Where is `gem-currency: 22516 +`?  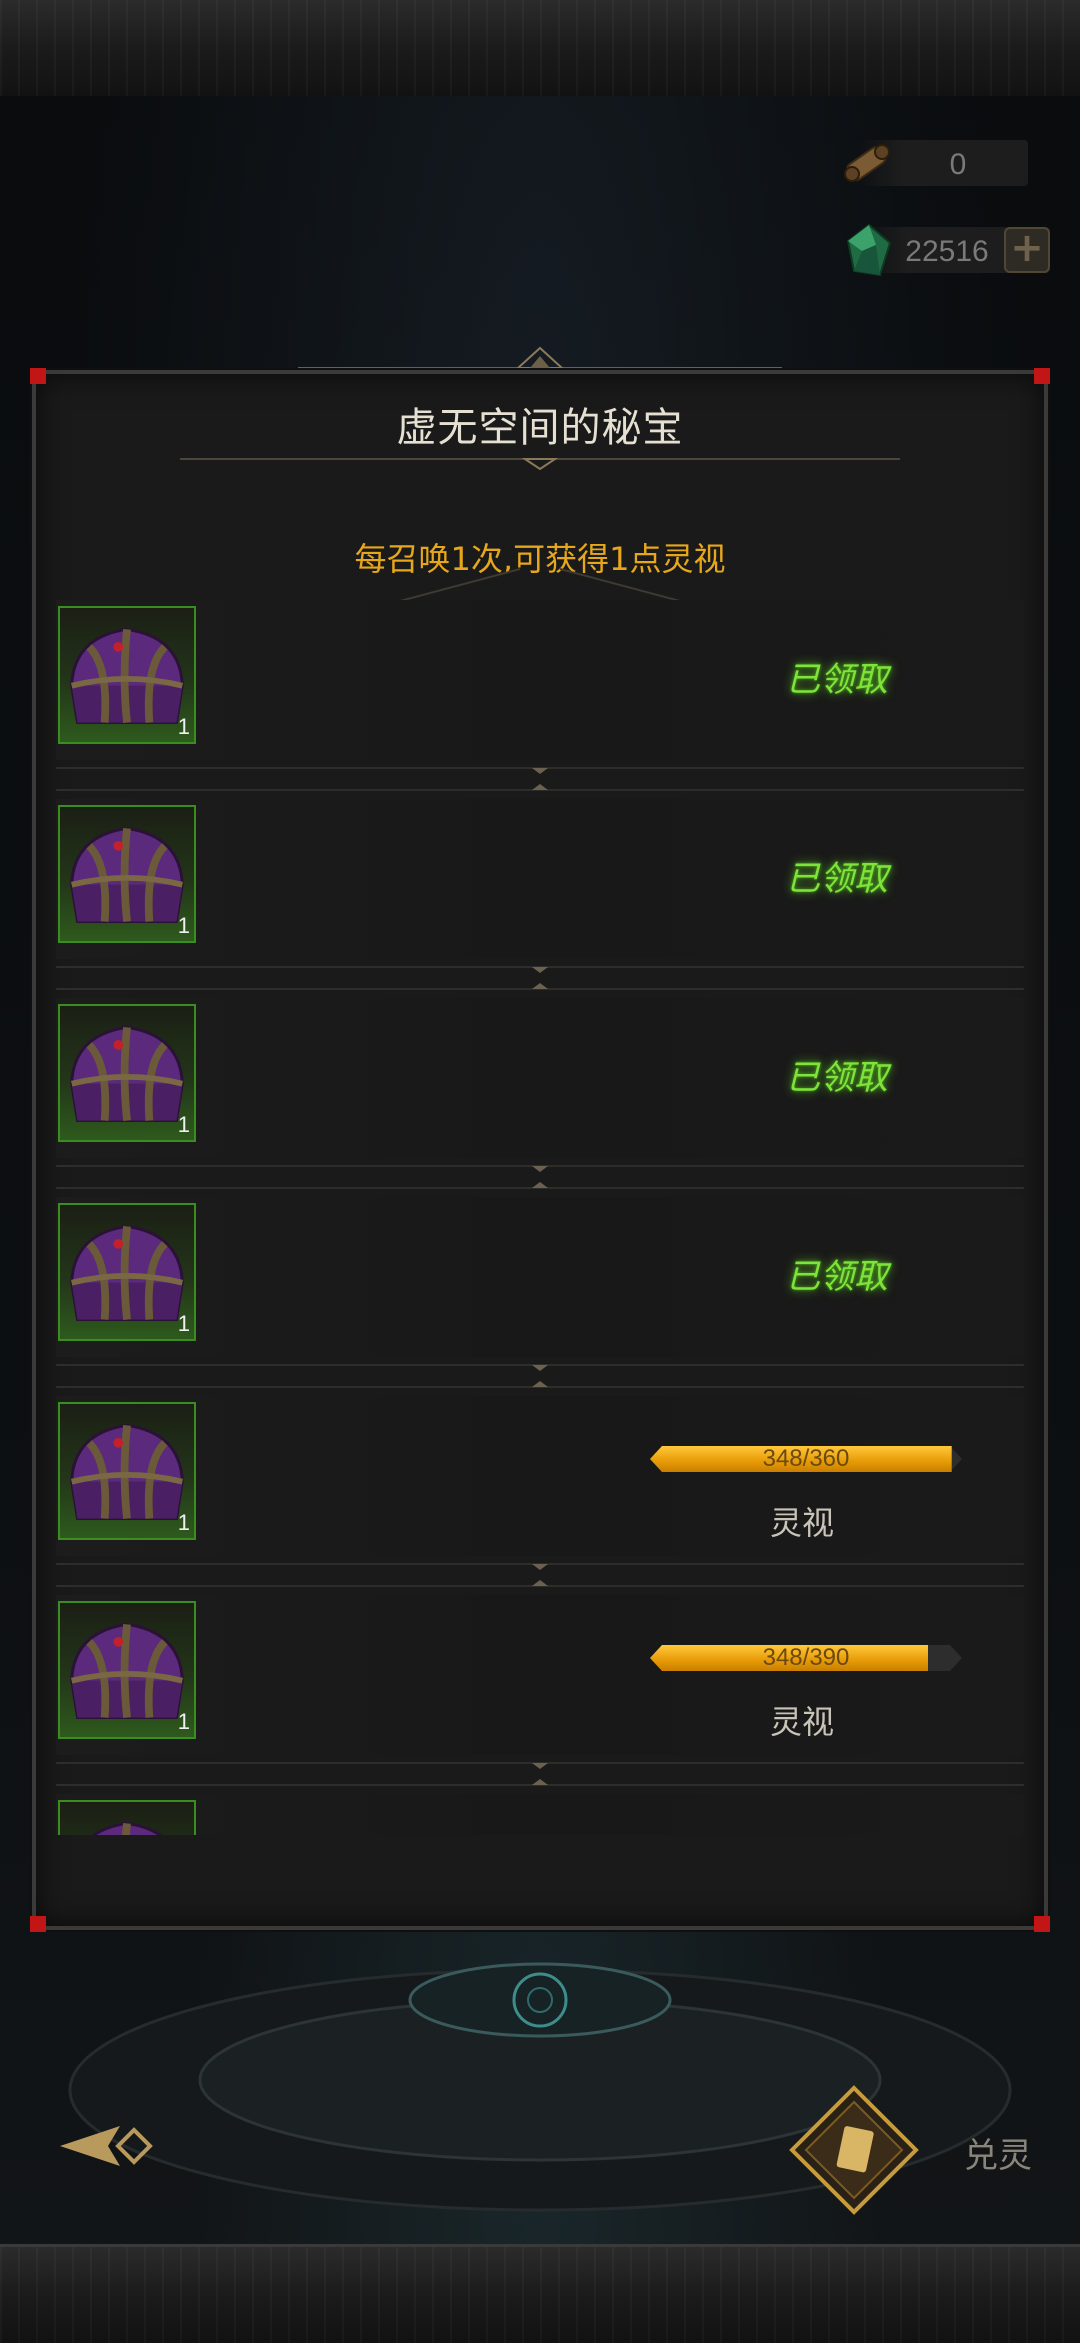 gem-currency: 22516 + is located at coordinates (948, 250).